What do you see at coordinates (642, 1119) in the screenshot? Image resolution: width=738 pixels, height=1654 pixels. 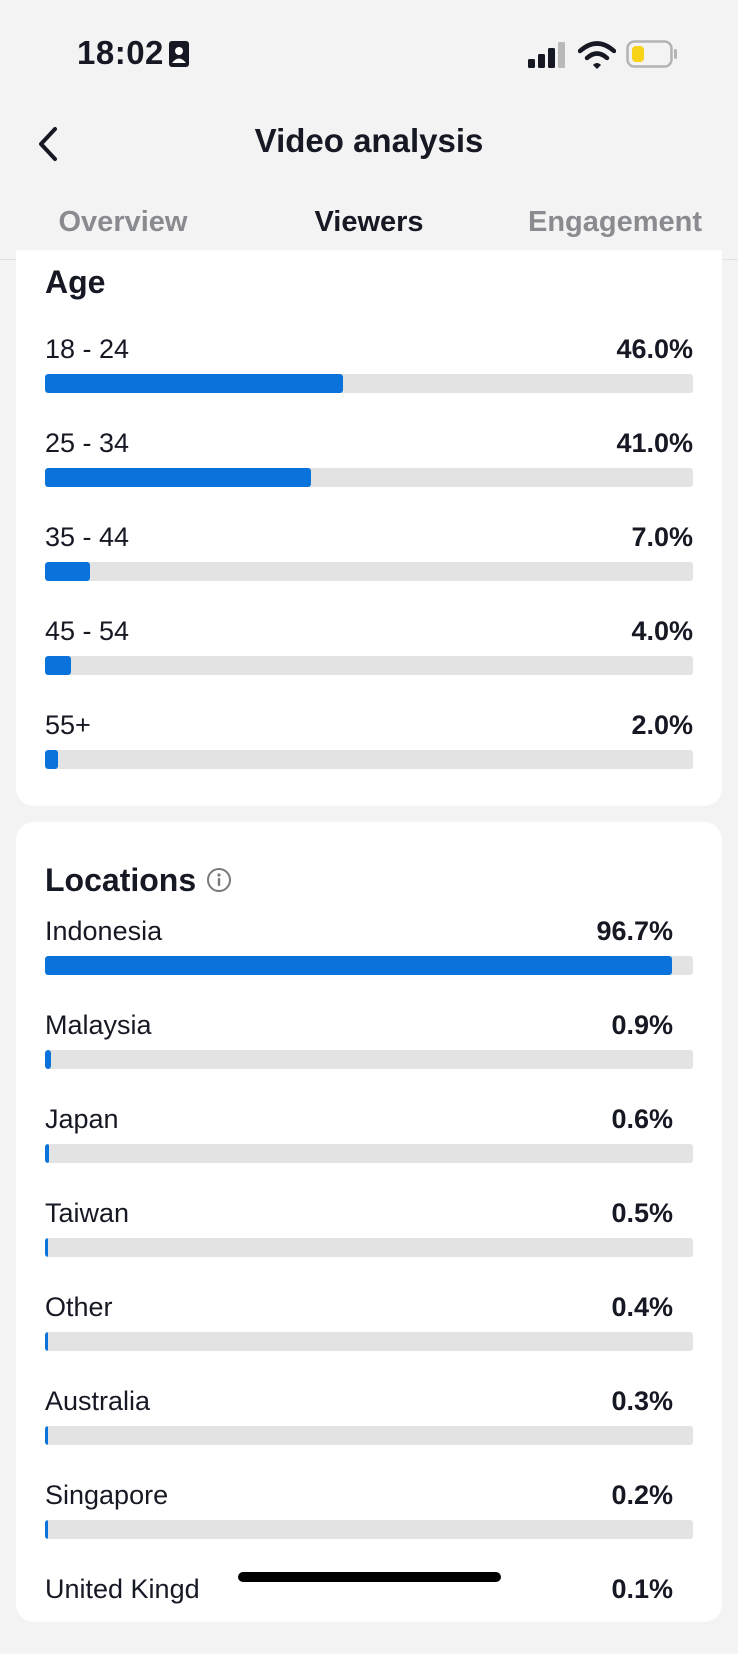 I see `location-row-value: 0.6%` at bounding box center [642, 1119].